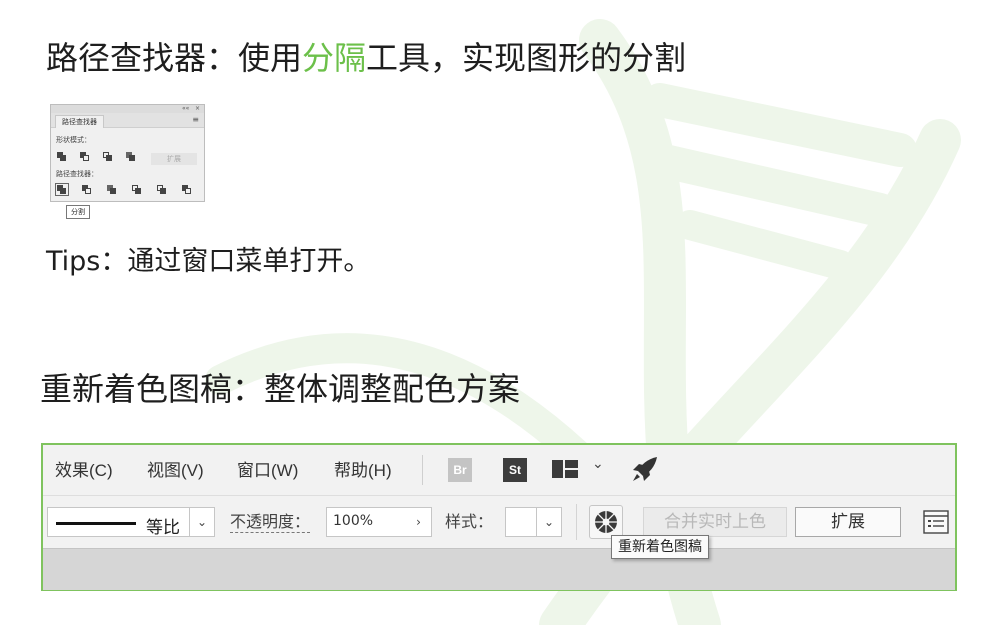 The image size is (1000, 625). Describe the element at coordinates (267, 471) in the screenshot. I see `menu-window: 窗口(W)` at that location.